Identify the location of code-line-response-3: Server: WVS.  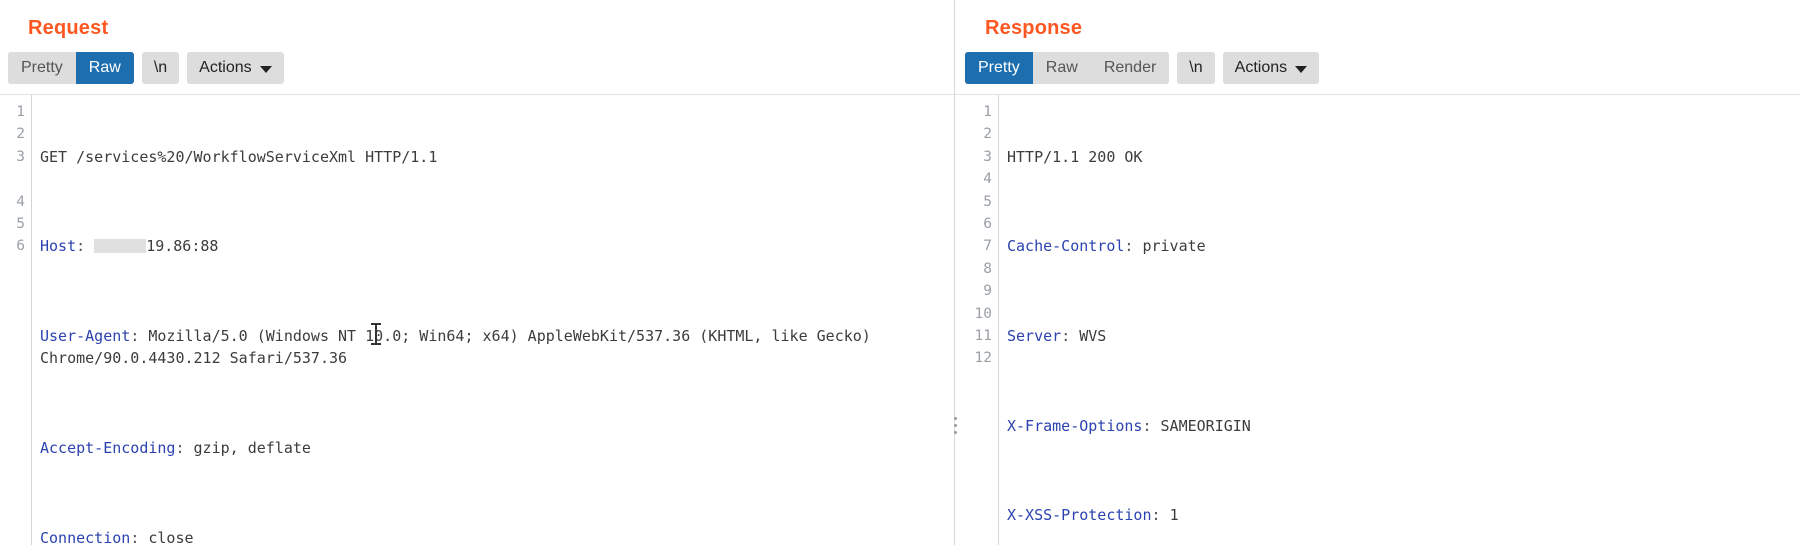
(1403, 336).